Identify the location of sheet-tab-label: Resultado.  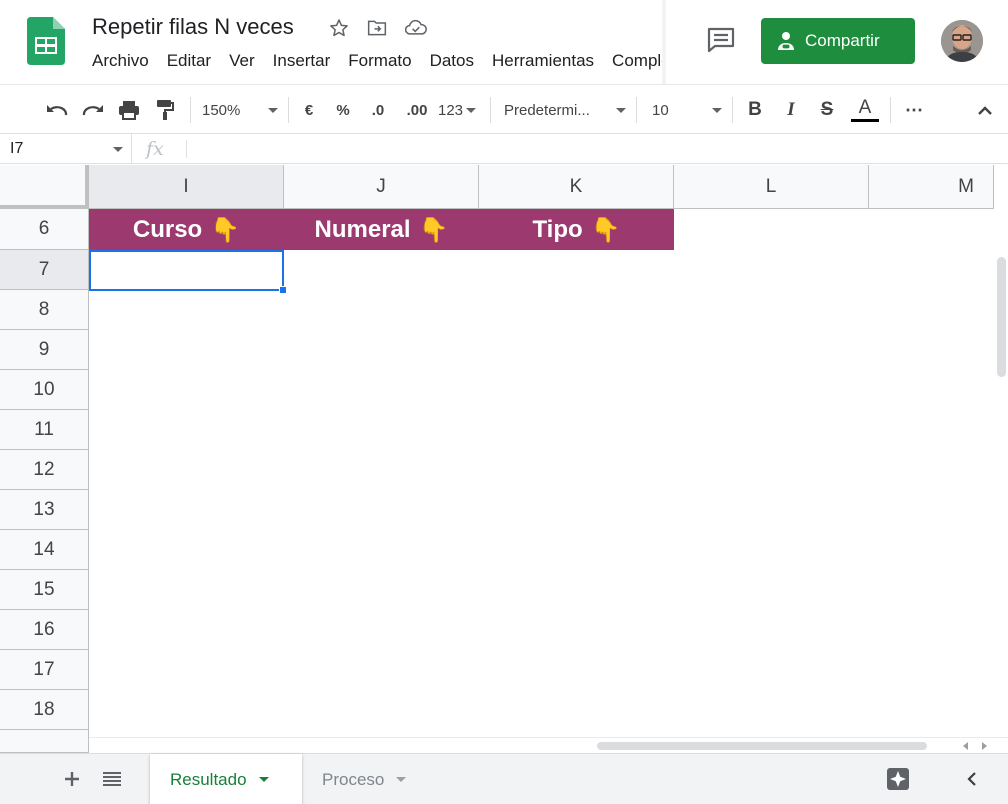
(208, 779).